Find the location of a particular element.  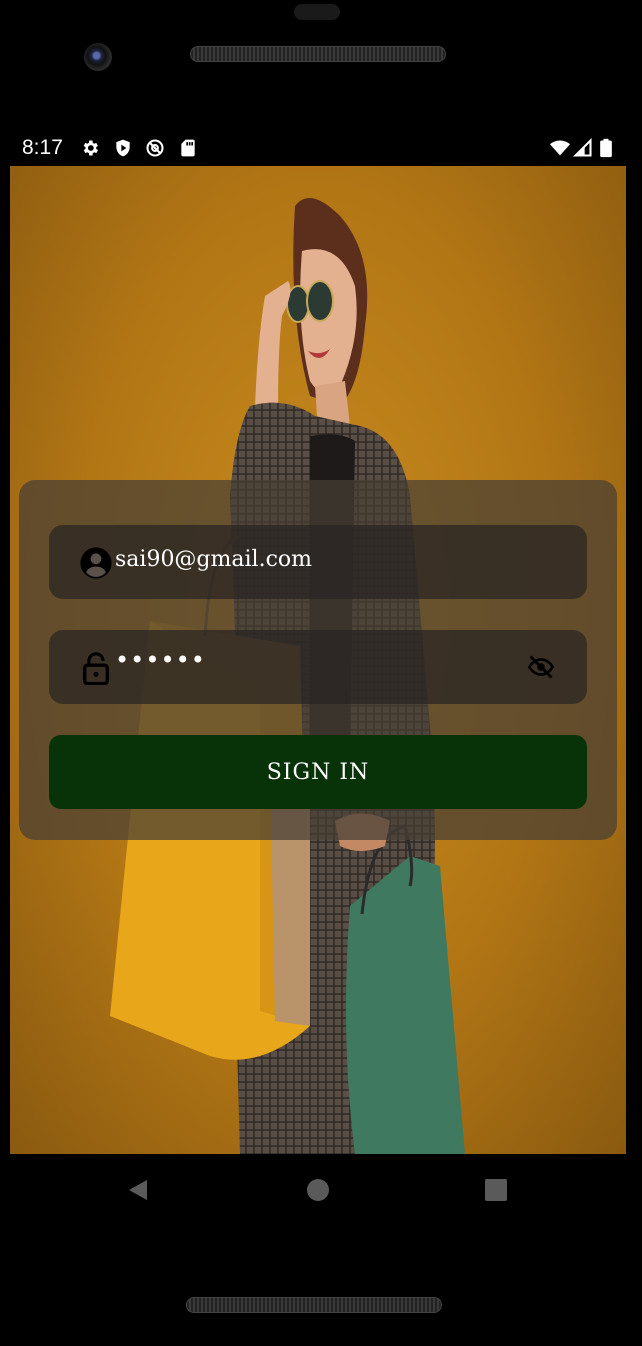

password-value: •••••• is located at coordinates (160, 660).